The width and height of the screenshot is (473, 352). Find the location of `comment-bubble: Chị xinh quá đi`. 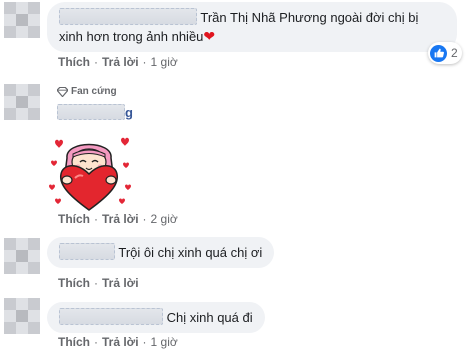

comment-bubble: Chị xinh quá đi is located at coordinates (156, 317).